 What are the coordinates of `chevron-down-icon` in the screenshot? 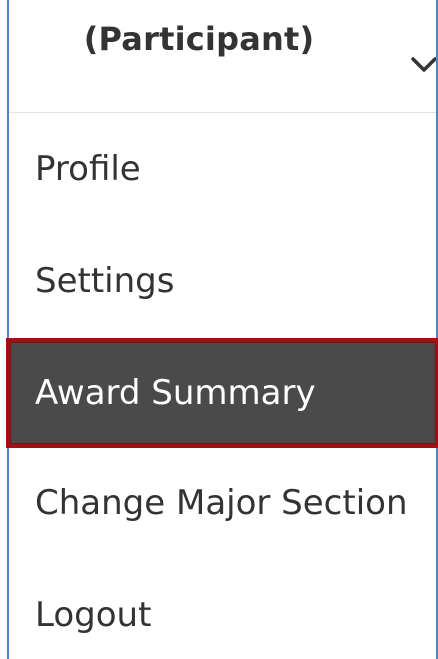 It's located at (423, 64).